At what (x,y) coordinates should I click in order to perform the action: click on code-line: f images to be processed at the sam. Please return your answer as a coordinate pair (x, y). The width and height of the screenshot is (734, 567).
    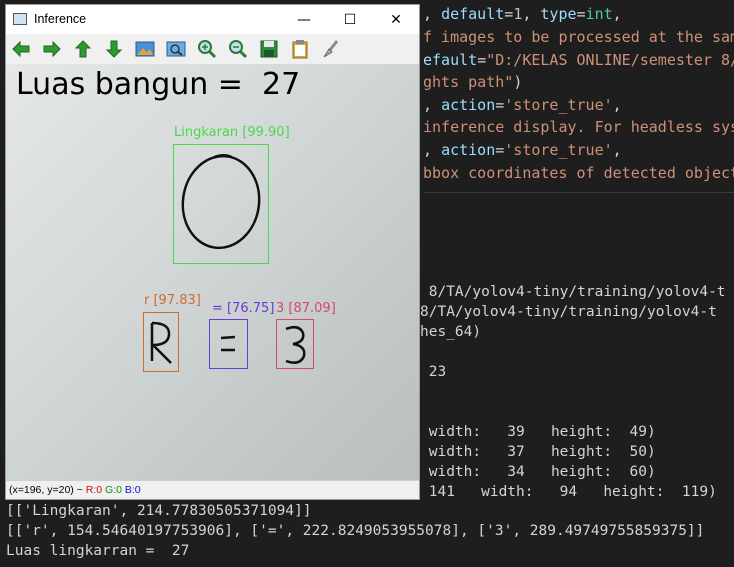
    Looking at the image, I should click on (578, 37).